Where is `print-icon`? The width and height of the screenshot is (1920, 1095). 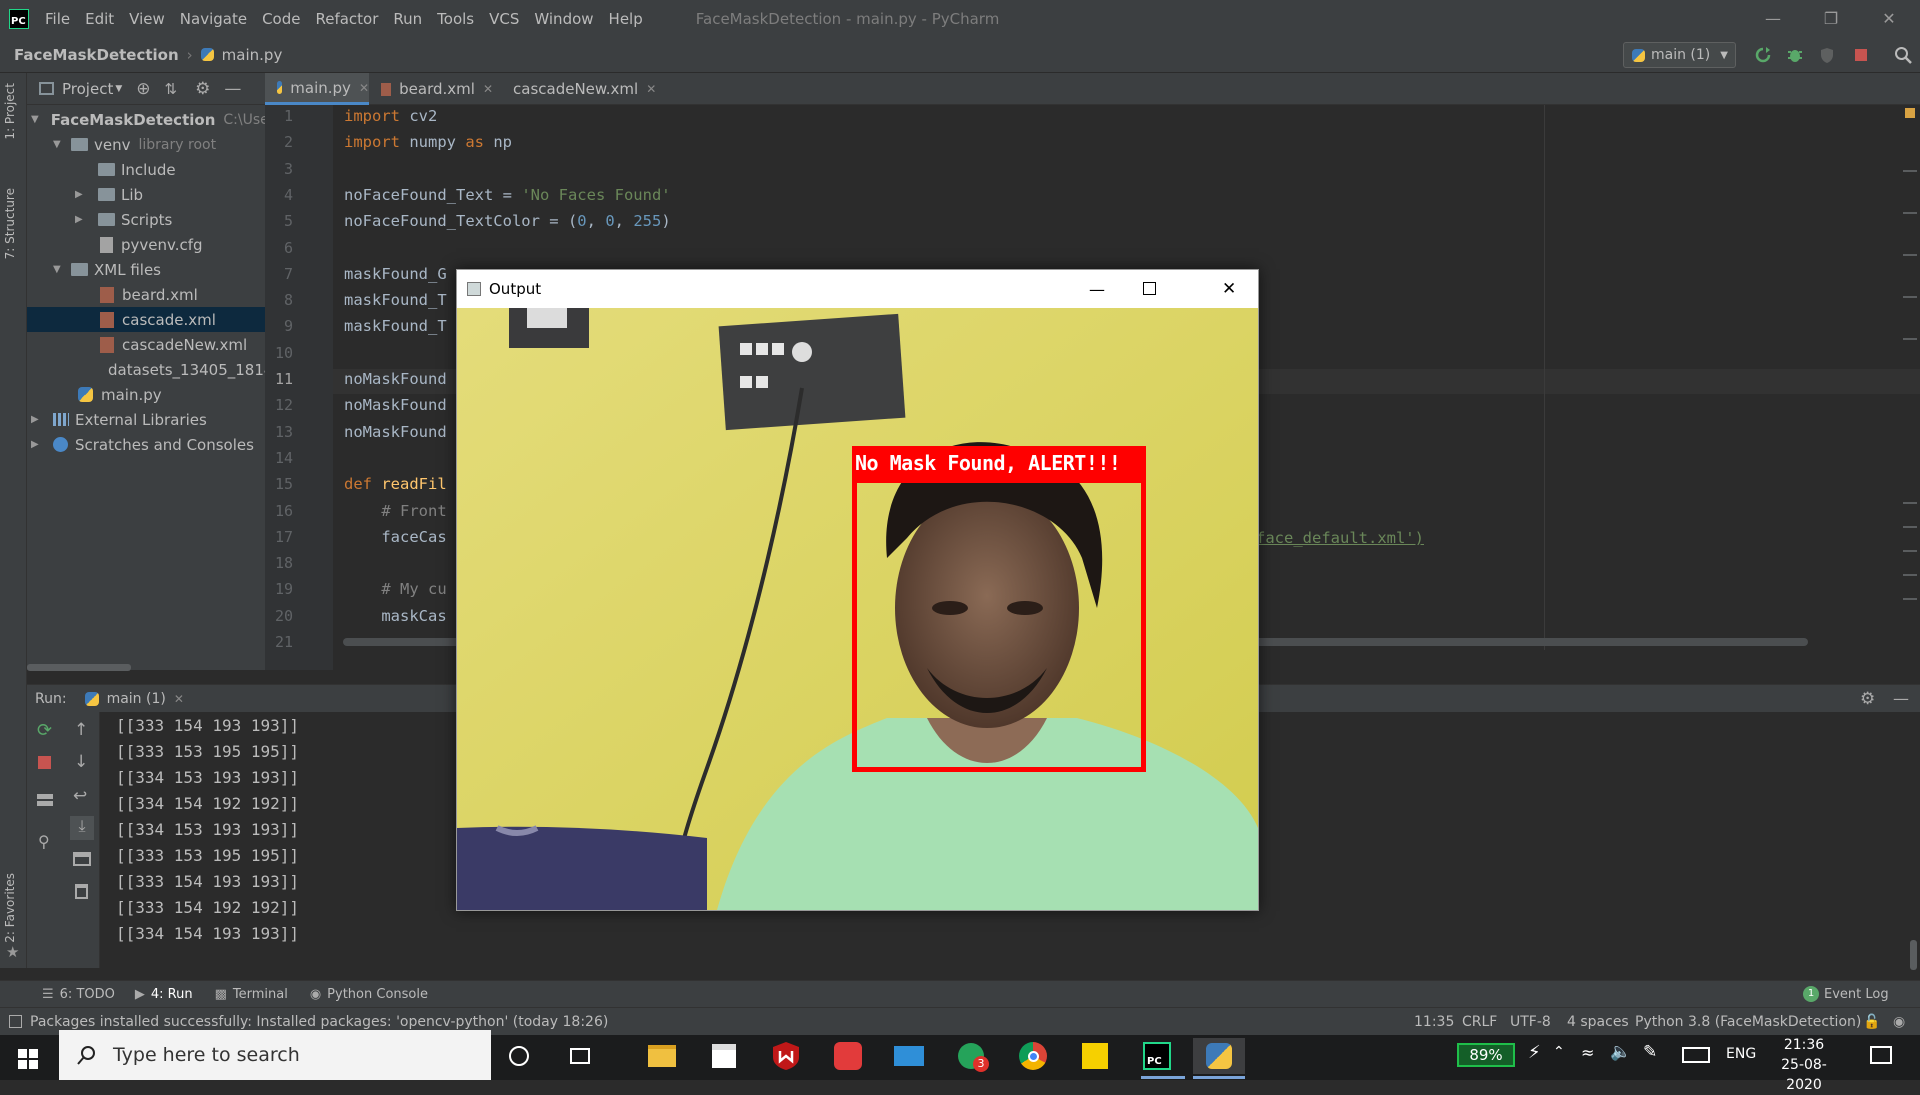
print-icon is located at coordinates (82, 859).